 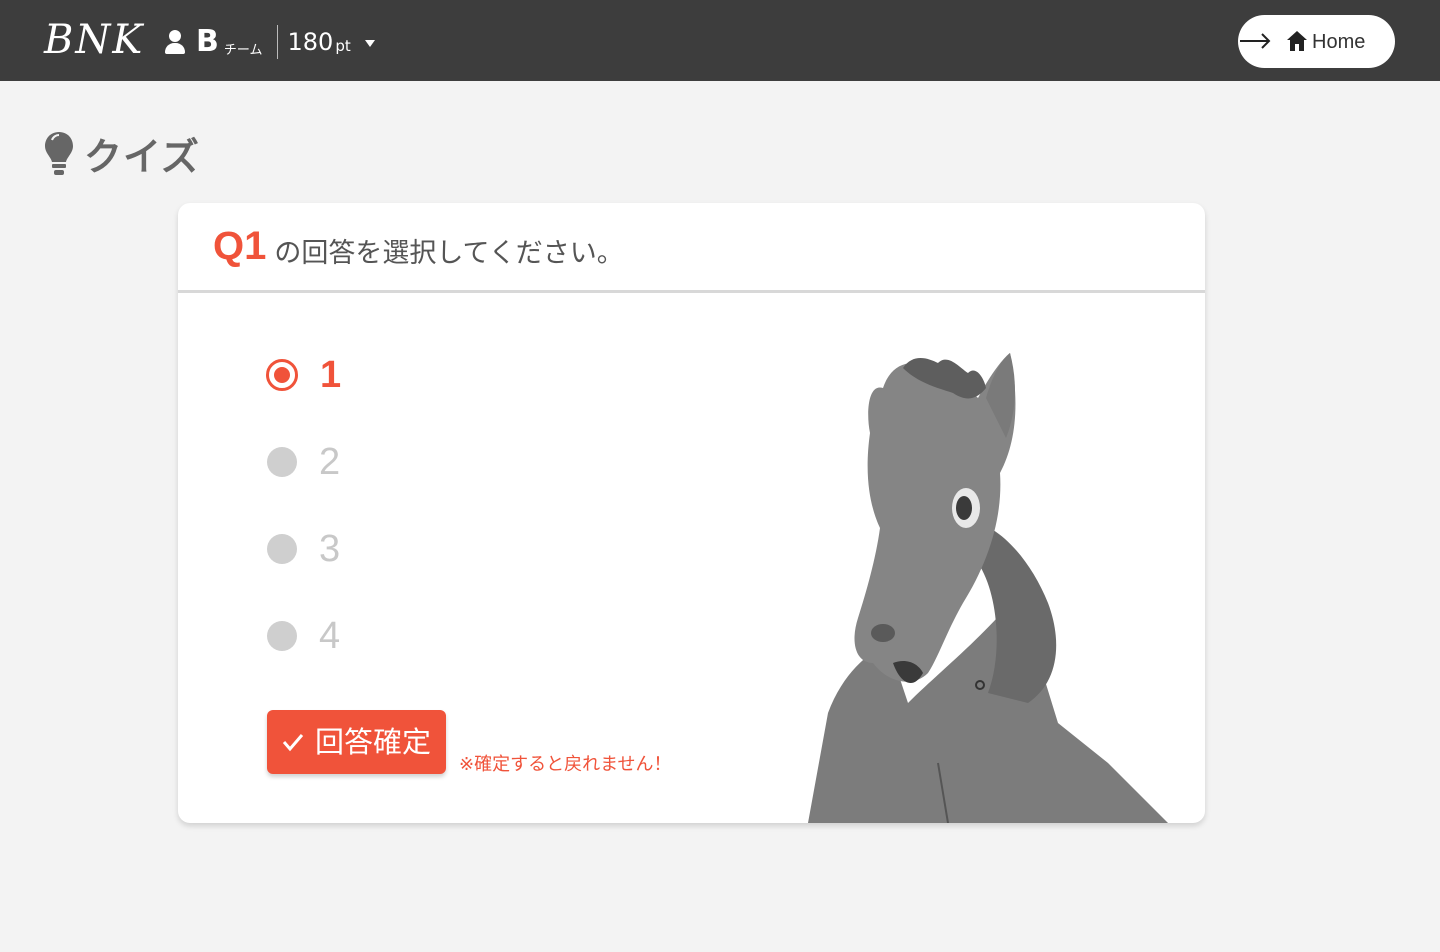 What do you see at coordinates (565, 764) in the screenshot?
I see `confirm-warning: ※確定すると戻れません！` at bounding box center [565, 764].